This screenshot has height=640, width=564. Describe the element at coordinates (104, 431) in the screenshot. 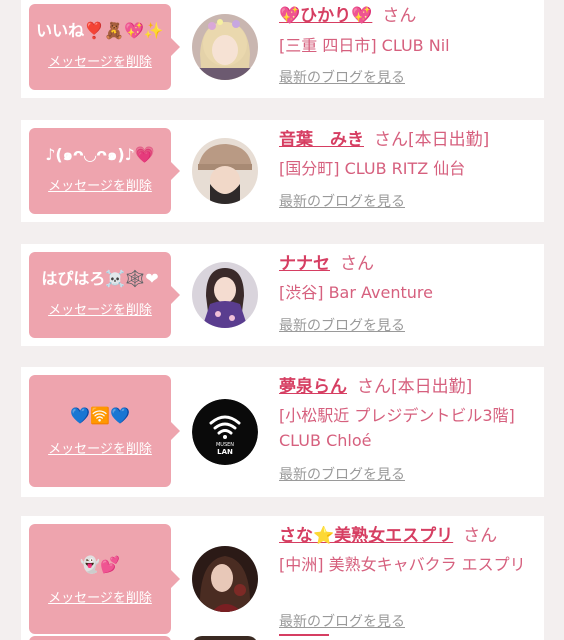

I see `message-bubble: 💙🛜💙 メッセージを削除` at that location.